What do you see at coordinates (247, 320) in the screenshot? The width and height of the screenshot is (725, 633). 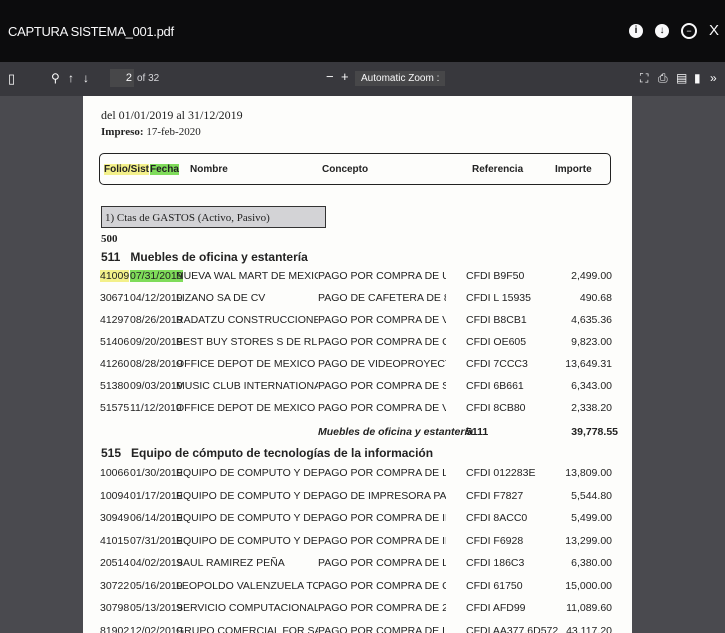 I see `name-cell: RADATZU CONSTRUCCIONES SA DE CV` at bounding box center [247, 320].